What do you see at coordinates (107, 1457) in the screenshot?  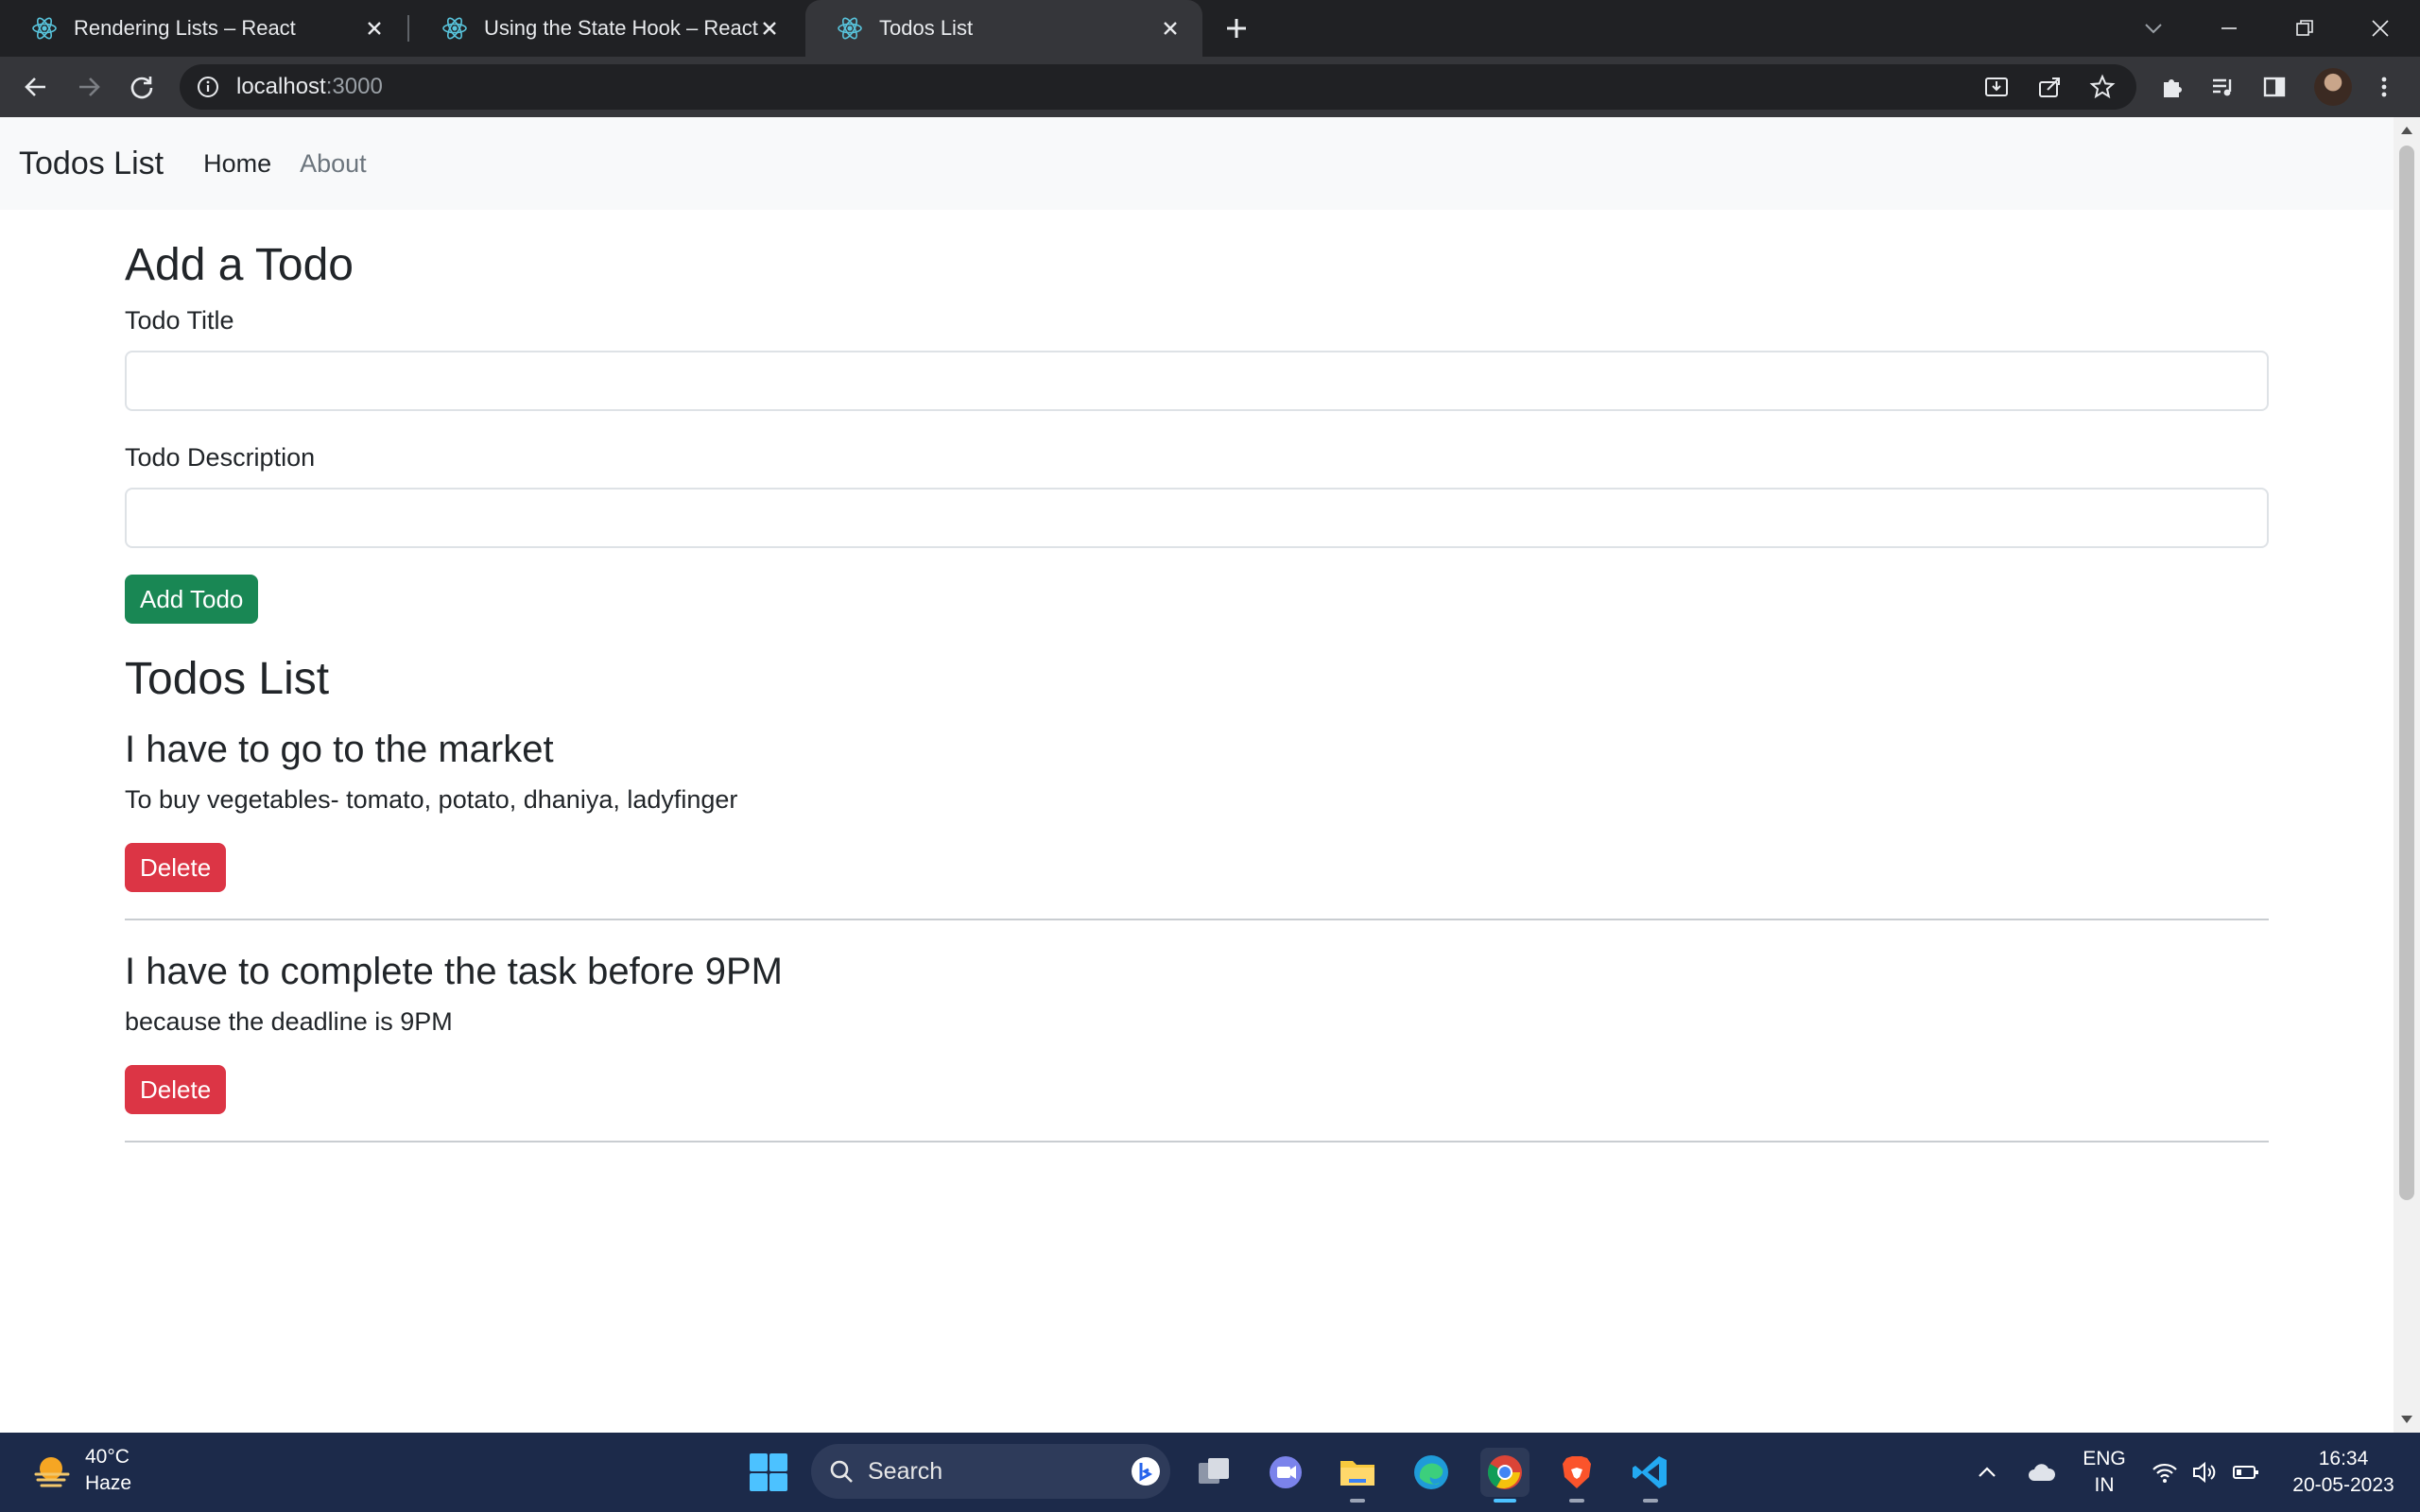 I see `weather-temperature: 40°C` at bounding box center [107, 1457].